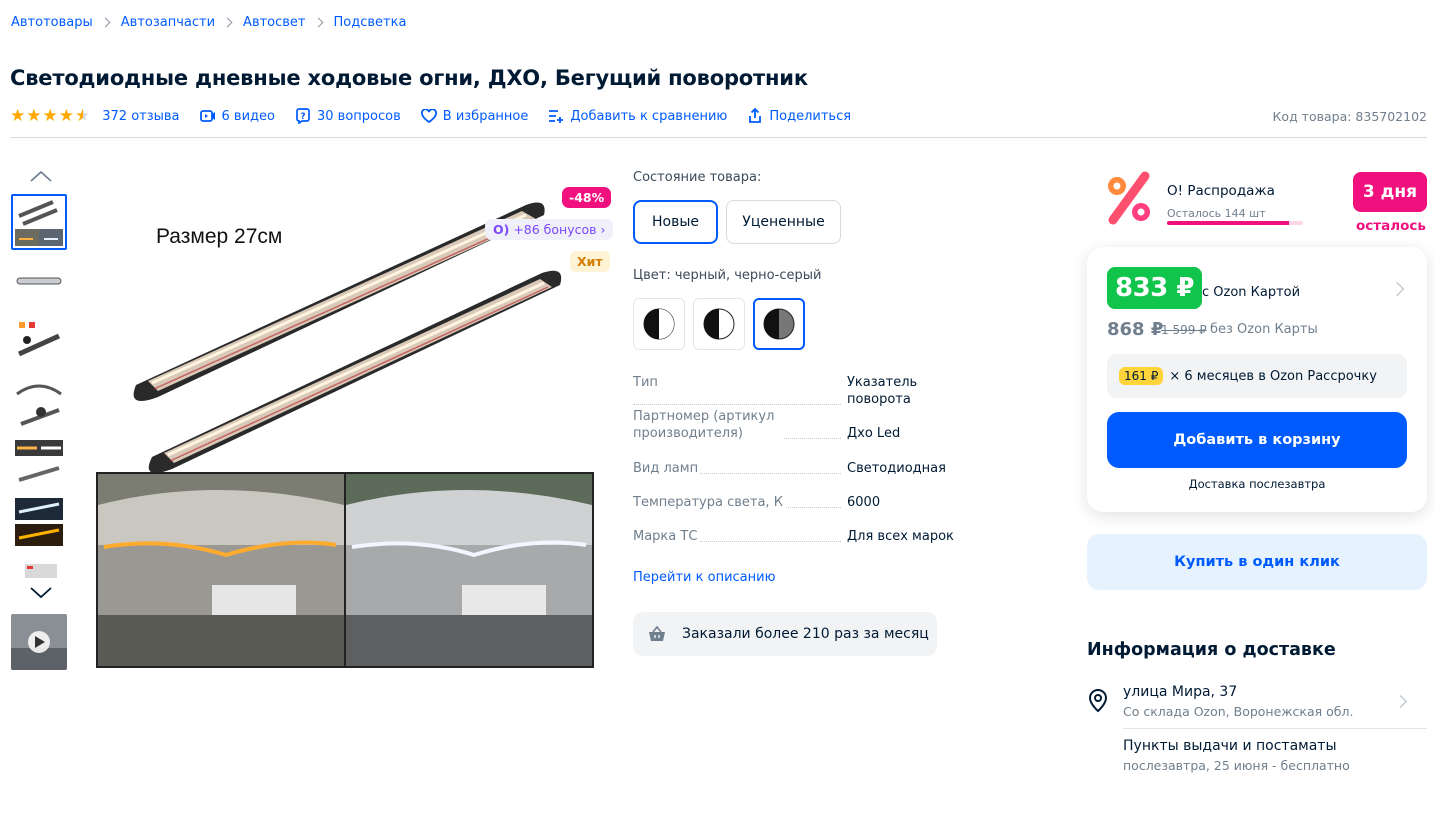 Image resolution: width=1435 pixels, height=835 pixels. I want to click on reviews-link: 372 отзыва, so click(140, 116).